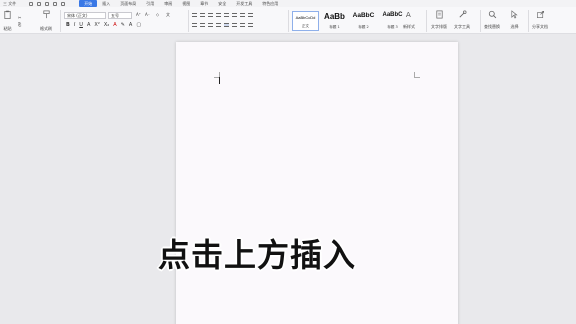 The width and height of the screenshot is (576, 324). I want to click on search-icon, so click(492, 14).